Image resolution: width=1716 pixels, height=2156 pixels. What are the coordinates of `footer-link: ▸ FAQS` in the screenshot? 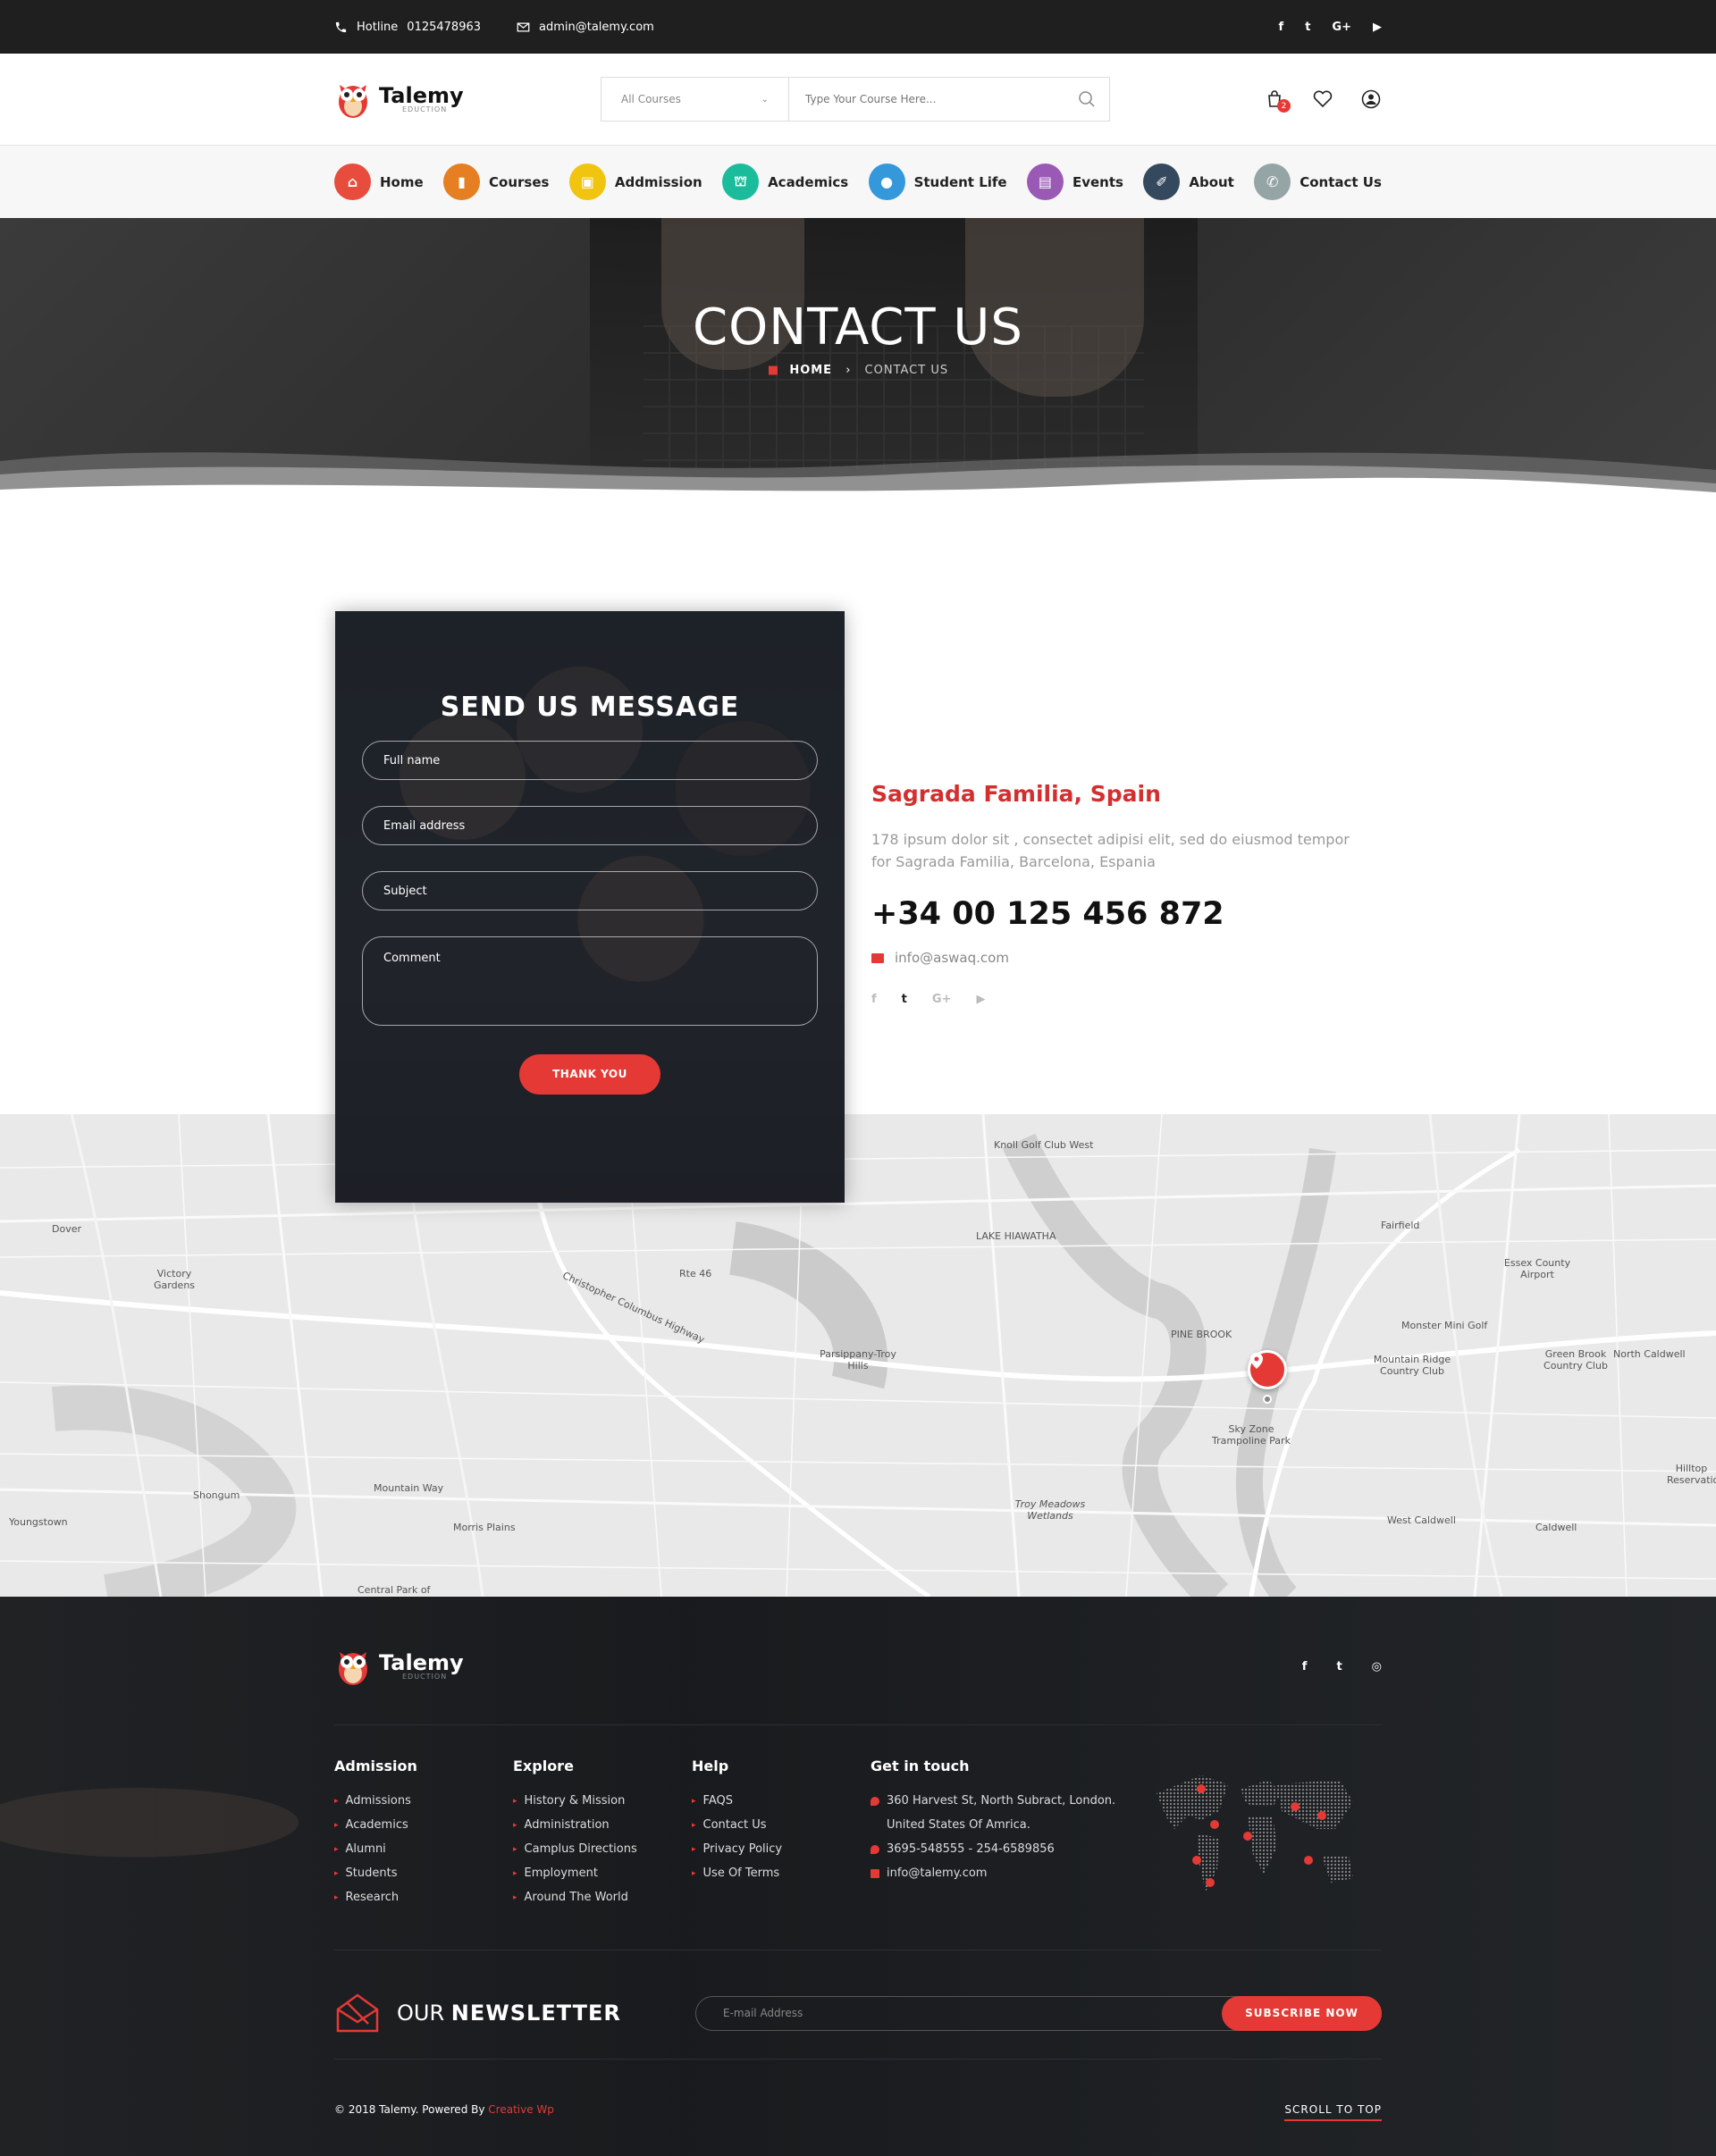 It's located at (782, 1801).